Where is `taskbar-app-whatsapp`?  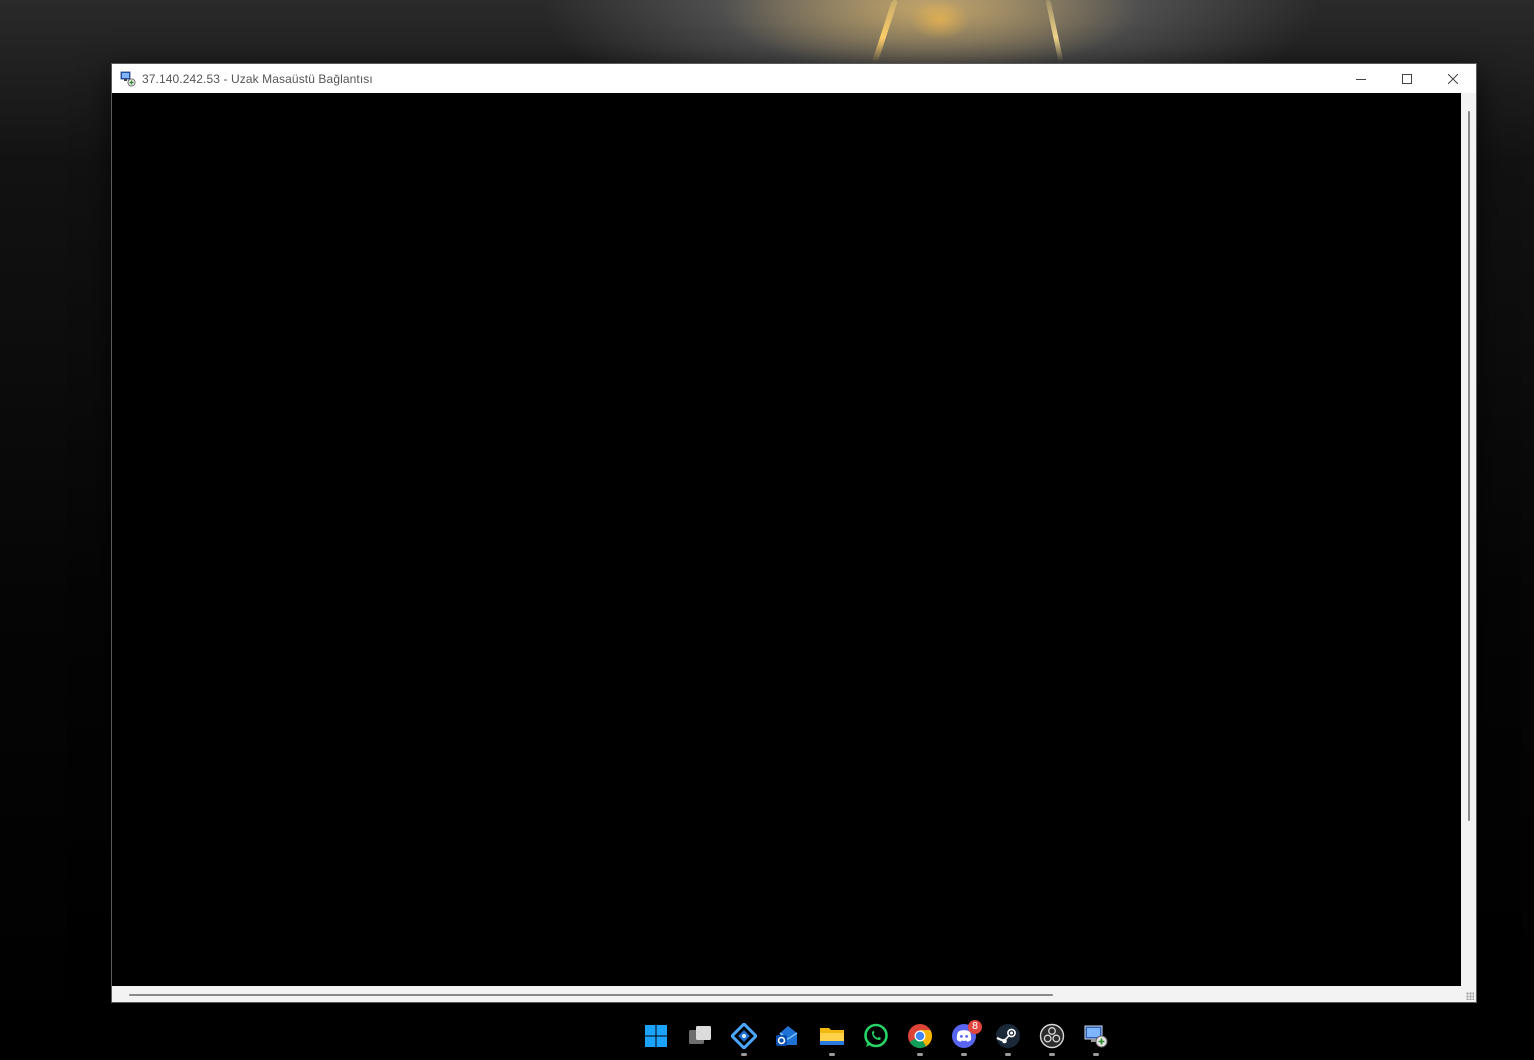 taskbar-app-whatsapp is located at coordinates (876, 1036).